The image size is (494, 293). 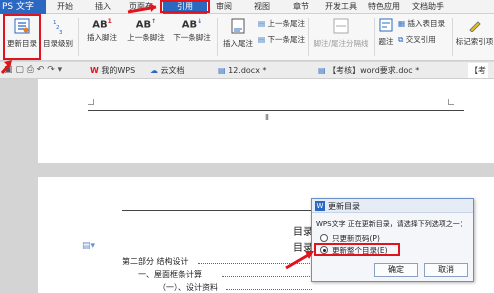 I want to click on arrow-head, so click(x=153, y=7).